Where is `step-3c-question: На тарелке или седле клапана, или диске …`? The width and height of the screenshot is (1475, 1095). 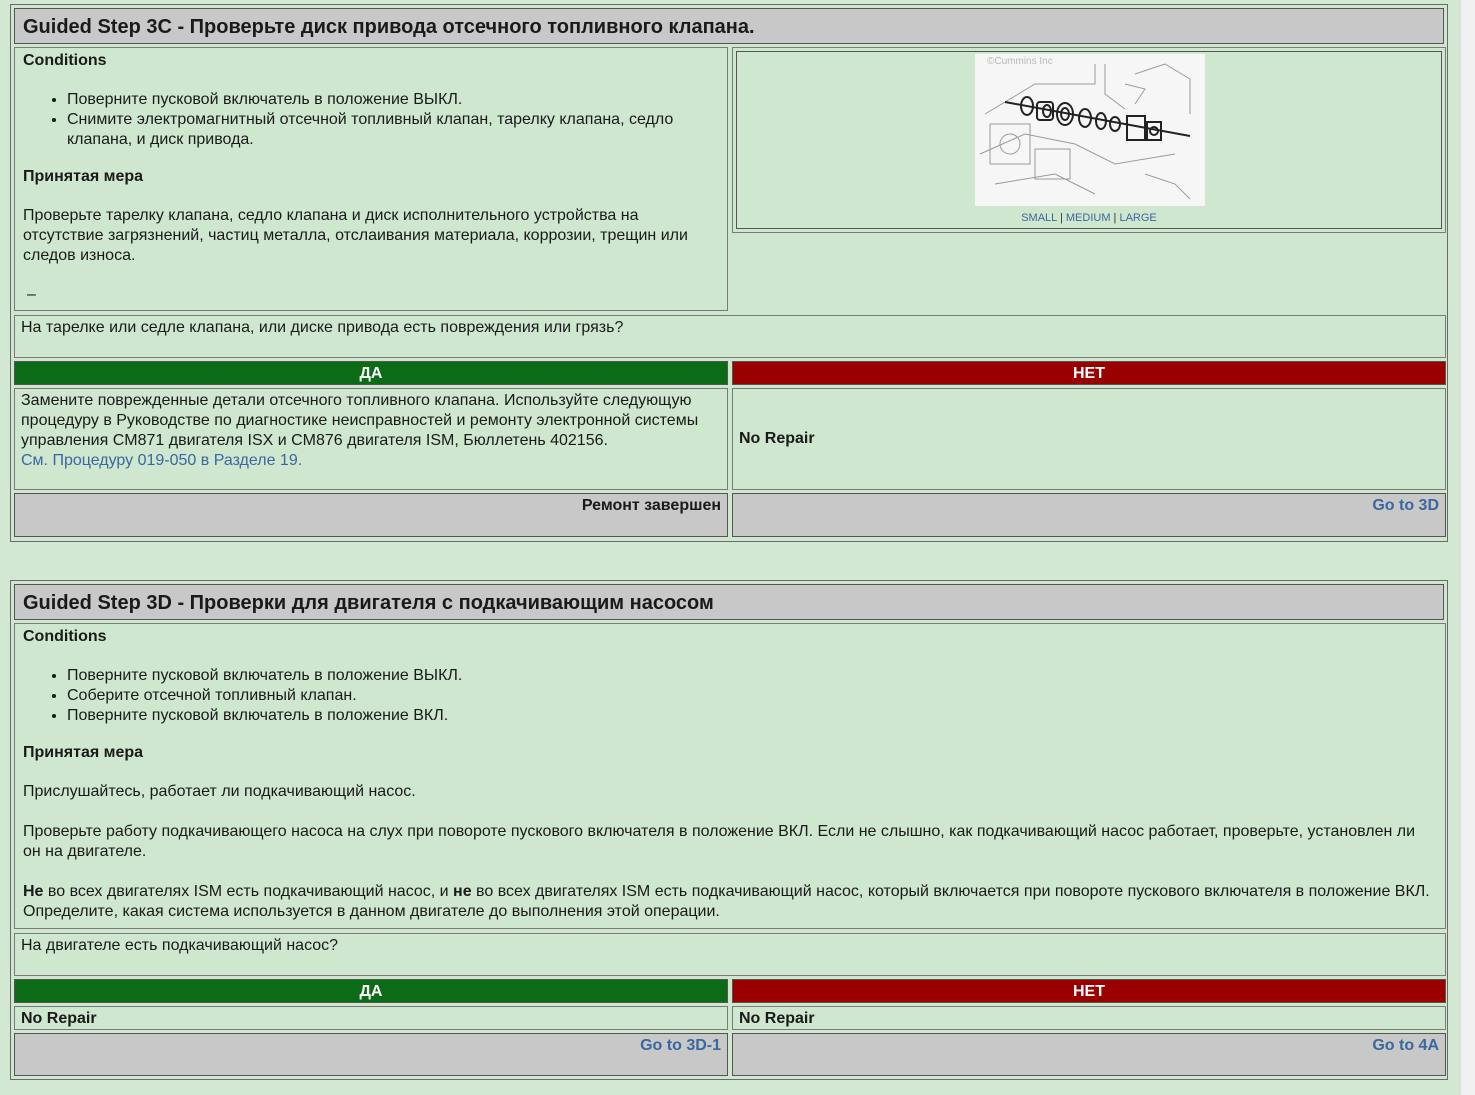
step-3c-question: На тарелке или седле клапана, или диске … is located at coordinates (730, 336).